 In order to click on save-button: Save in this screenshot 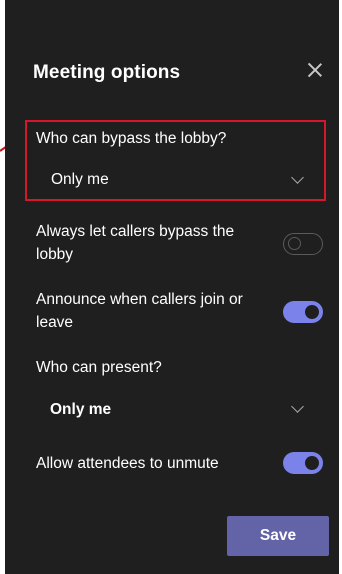, I will do `click(278, 536)`.